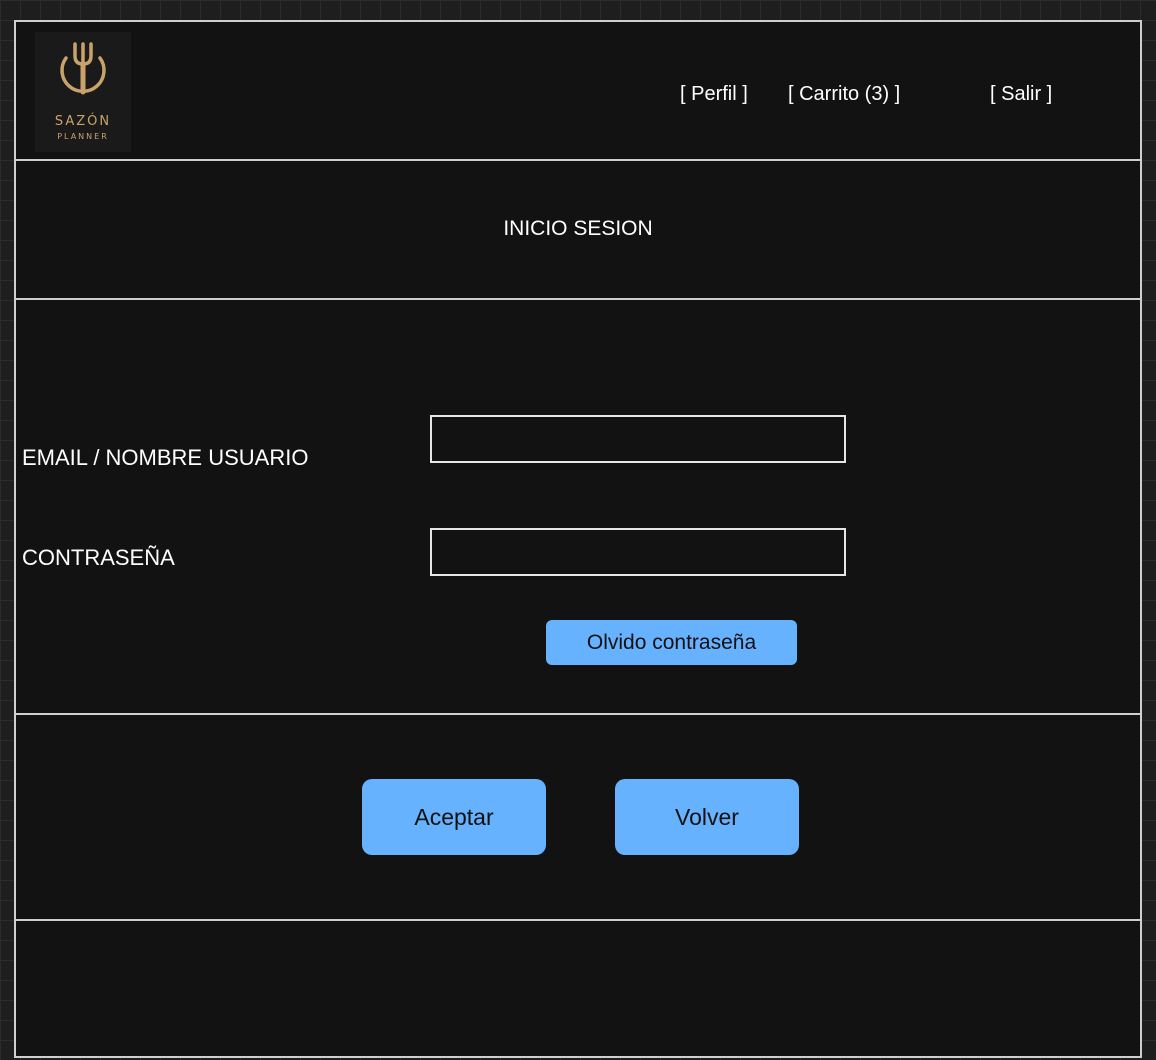 This screenshot has width=1156, height=1060. Describe the element at coordinates (638, 552) in the screenshot. I see `password-field` at that location.